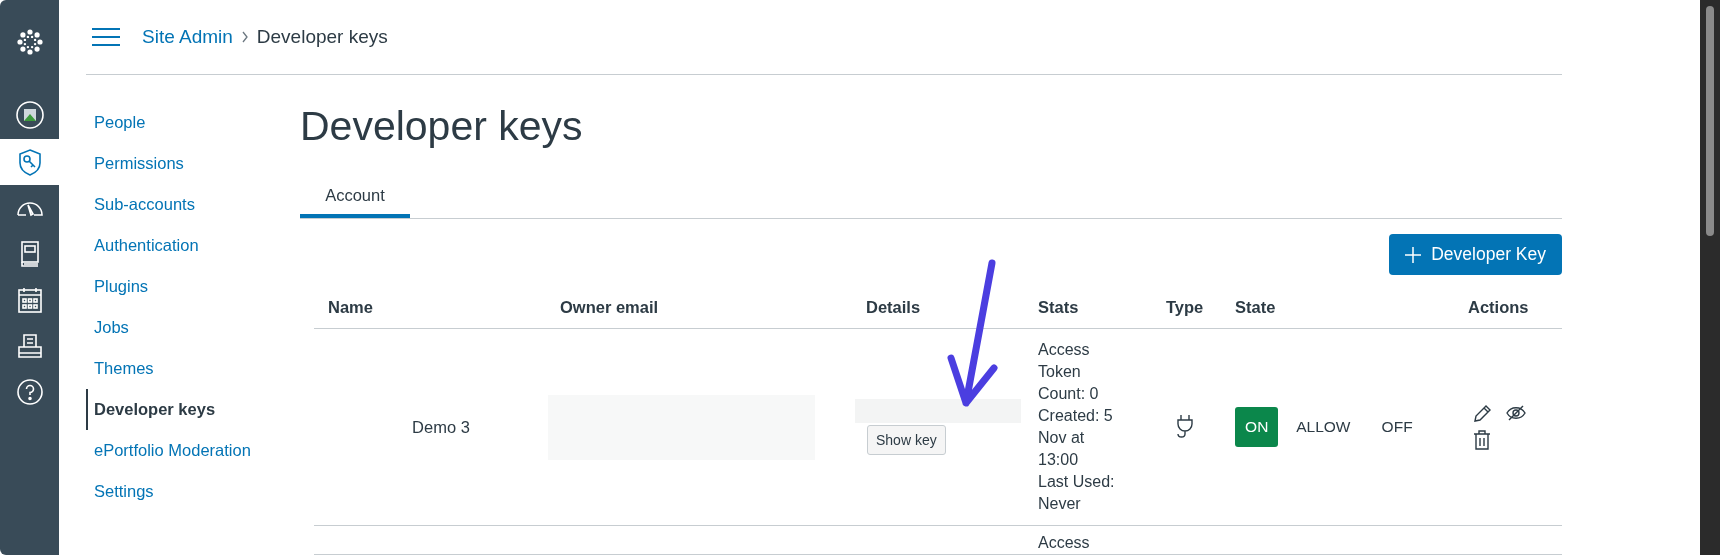 Image resolution: width=1720 pixels, height=555 pixels. Describe the element at coordinates (193, 409) in the screenshot. I see `sidebar-item: Developer keys` at that location.